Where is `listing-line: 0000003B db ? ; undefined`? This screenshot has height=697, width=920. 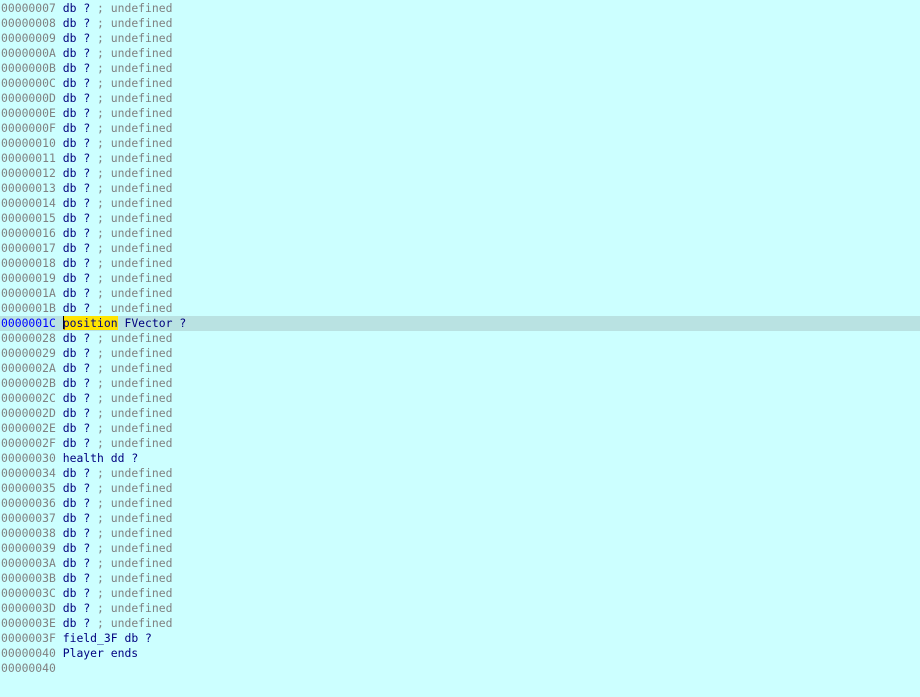
listing-line: 0000003B db ? ; undefined is located at coordinates (460, 578).